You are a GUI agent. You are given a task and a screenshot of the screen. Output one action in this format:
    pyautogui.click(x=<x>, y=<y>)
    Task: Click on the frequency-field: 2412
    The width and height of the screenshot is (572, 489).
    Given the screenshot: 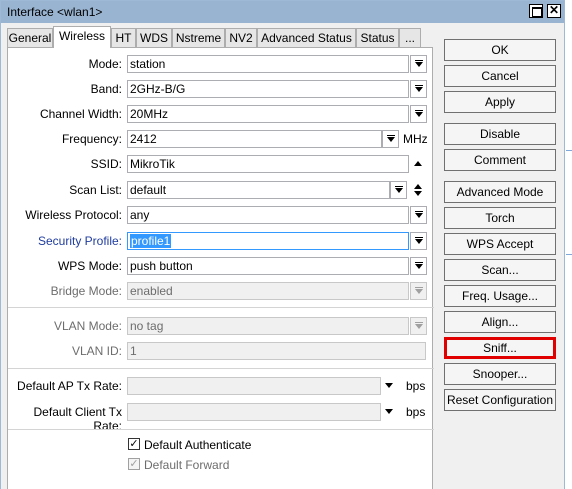 What is the action you would take?
    pyautogui.click(x=254, y=139)
    